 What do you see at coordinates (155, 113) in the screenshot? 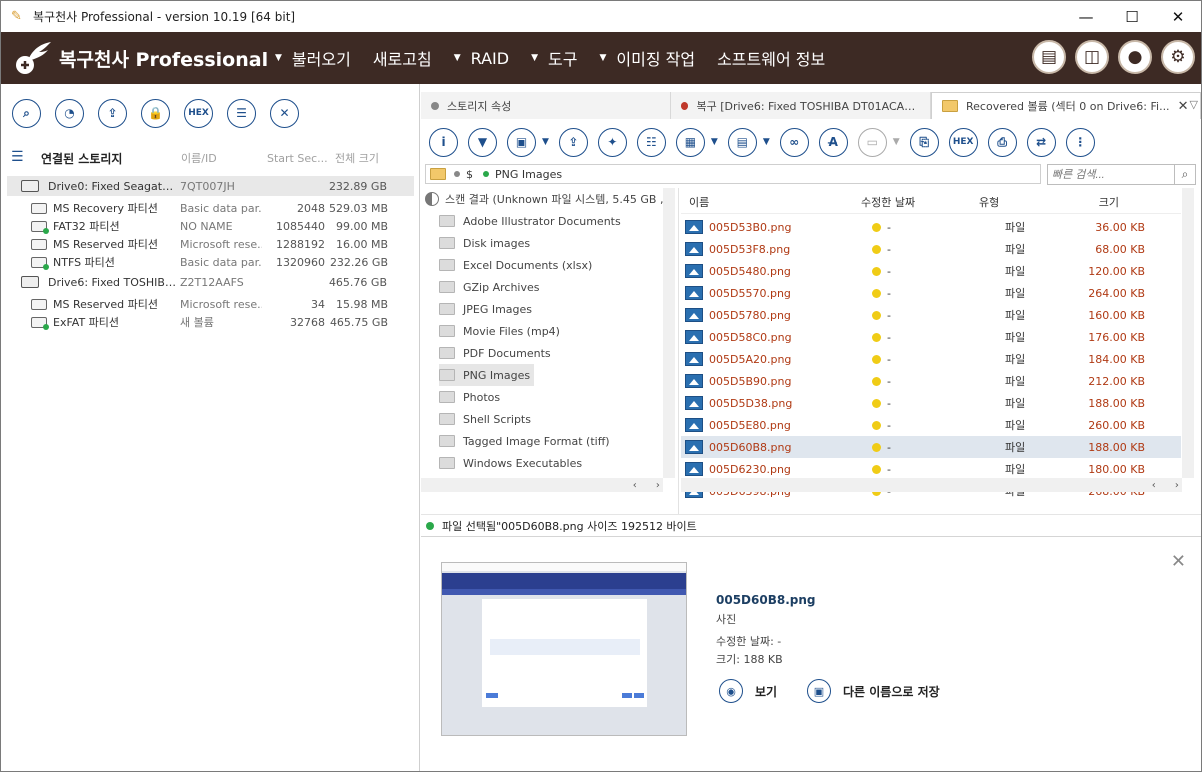
I see `lock-button: 🔒` at bounding box center [155, 113].